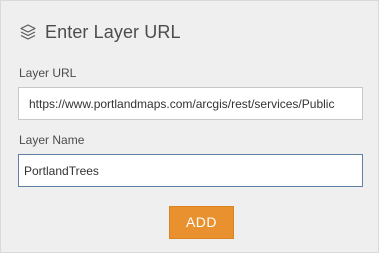 The width and height of the screenshot is (379, 253). What do you see at coordinates (48, 73) in the screenshot?
I see `layer-url-label: Layer URL` at bounding box center [48, 73].